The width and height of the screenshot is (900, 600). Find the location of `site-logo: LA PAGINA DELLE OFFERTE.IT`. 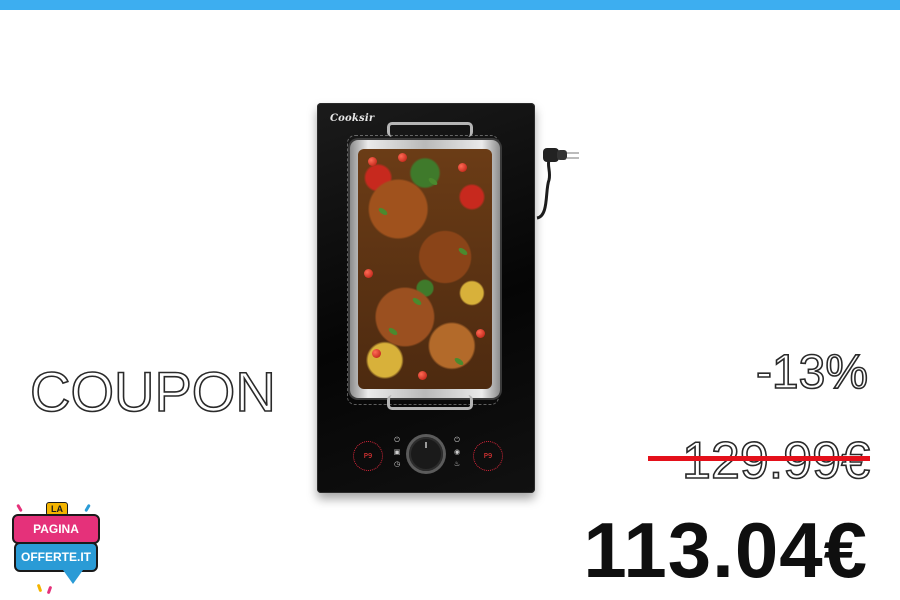

site-logo: LA PAGINA DELLE OFFERTE.IT is located at coordinates (54, 548).